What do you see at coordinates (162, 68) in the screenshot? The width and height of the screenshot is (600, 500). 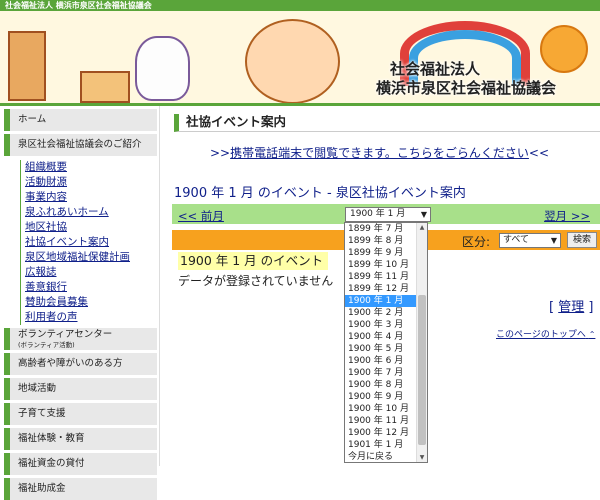 I see `rabbit-illustration` at bounding box center [162, 68].